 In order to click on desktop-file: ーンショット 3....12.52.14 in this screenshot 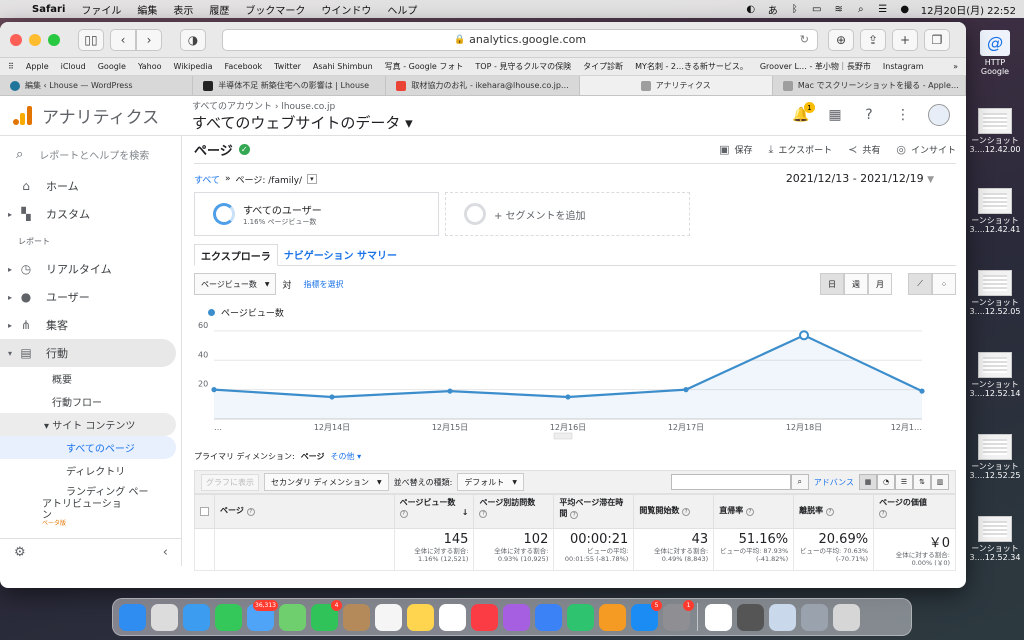, I will do `click(995, 375)`.